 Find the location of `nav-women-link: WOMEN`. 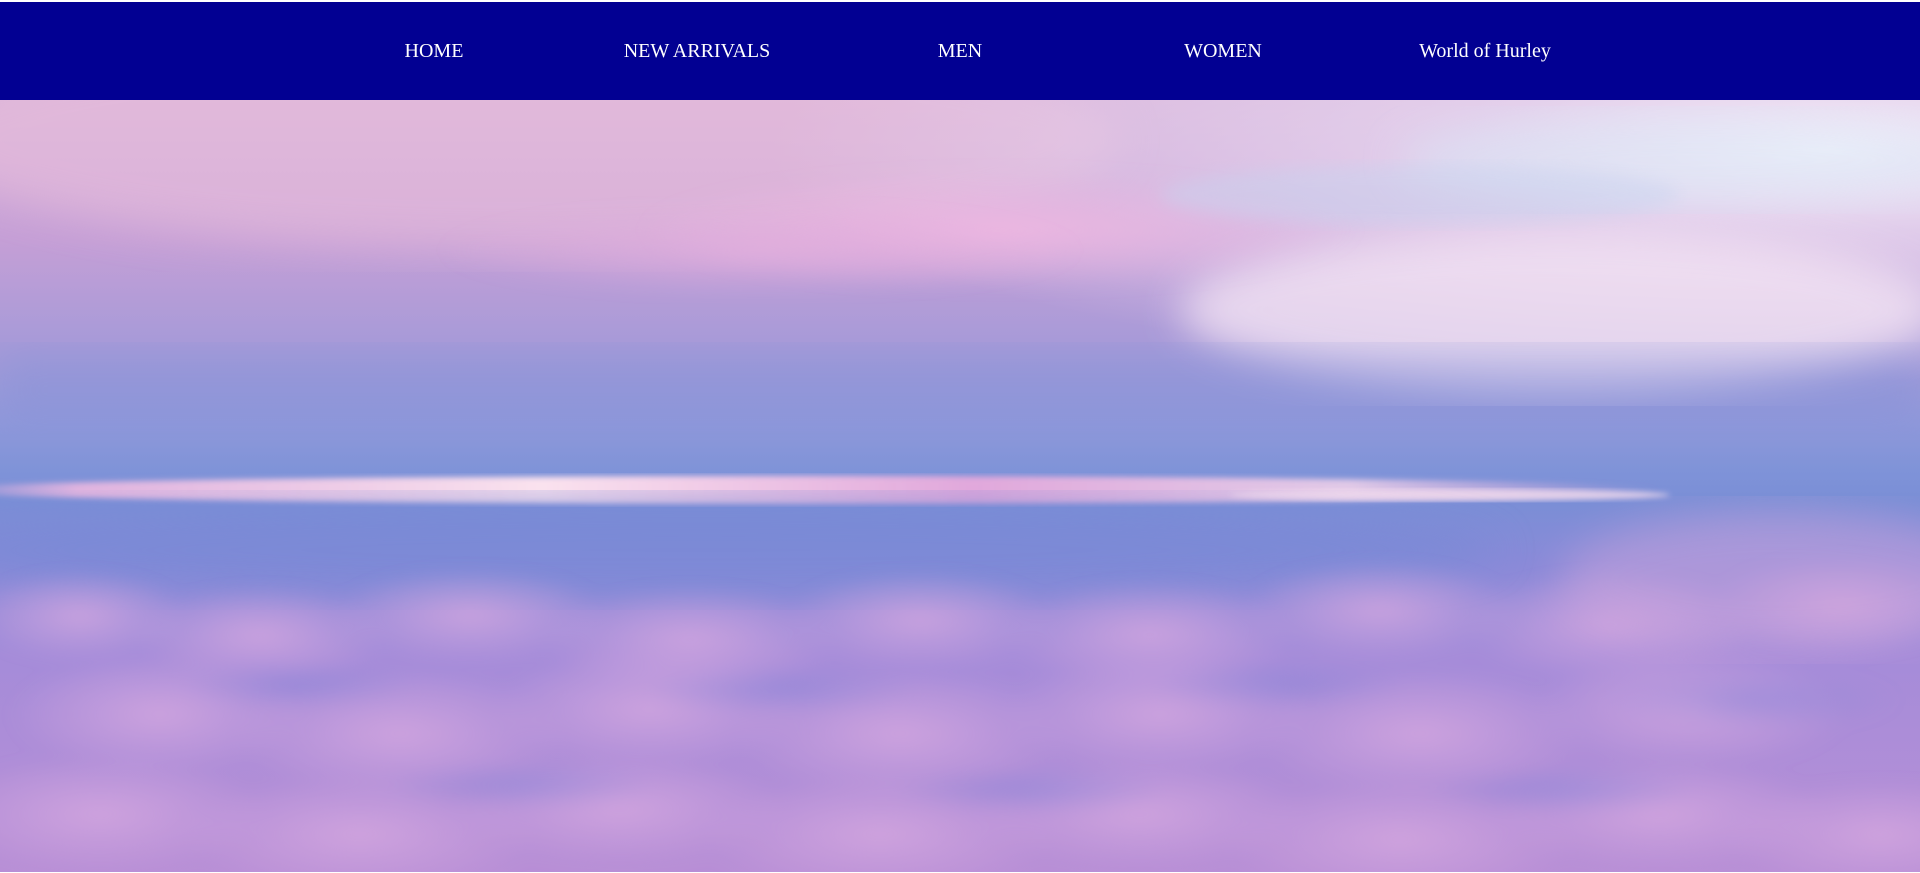

nav-women-link: WOMEN is located at coordinates (1223, 51).